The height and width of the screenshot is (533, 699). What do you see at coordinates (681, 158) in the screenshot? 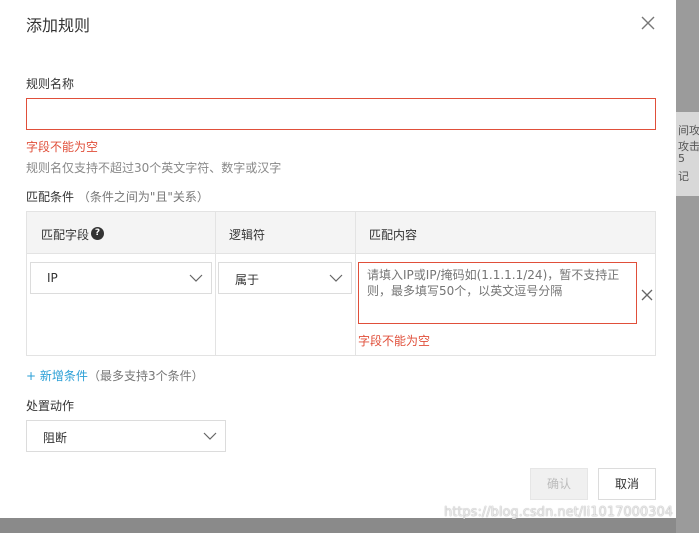
I see `background-text: 5` at bounding box center [681, 158].